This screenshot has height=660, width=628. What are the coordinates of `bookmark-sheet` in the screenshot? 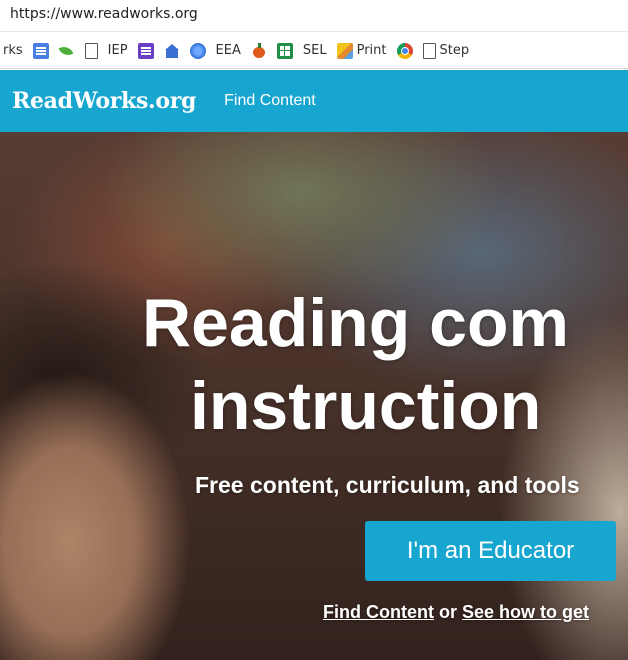 It's located at (284, 50).